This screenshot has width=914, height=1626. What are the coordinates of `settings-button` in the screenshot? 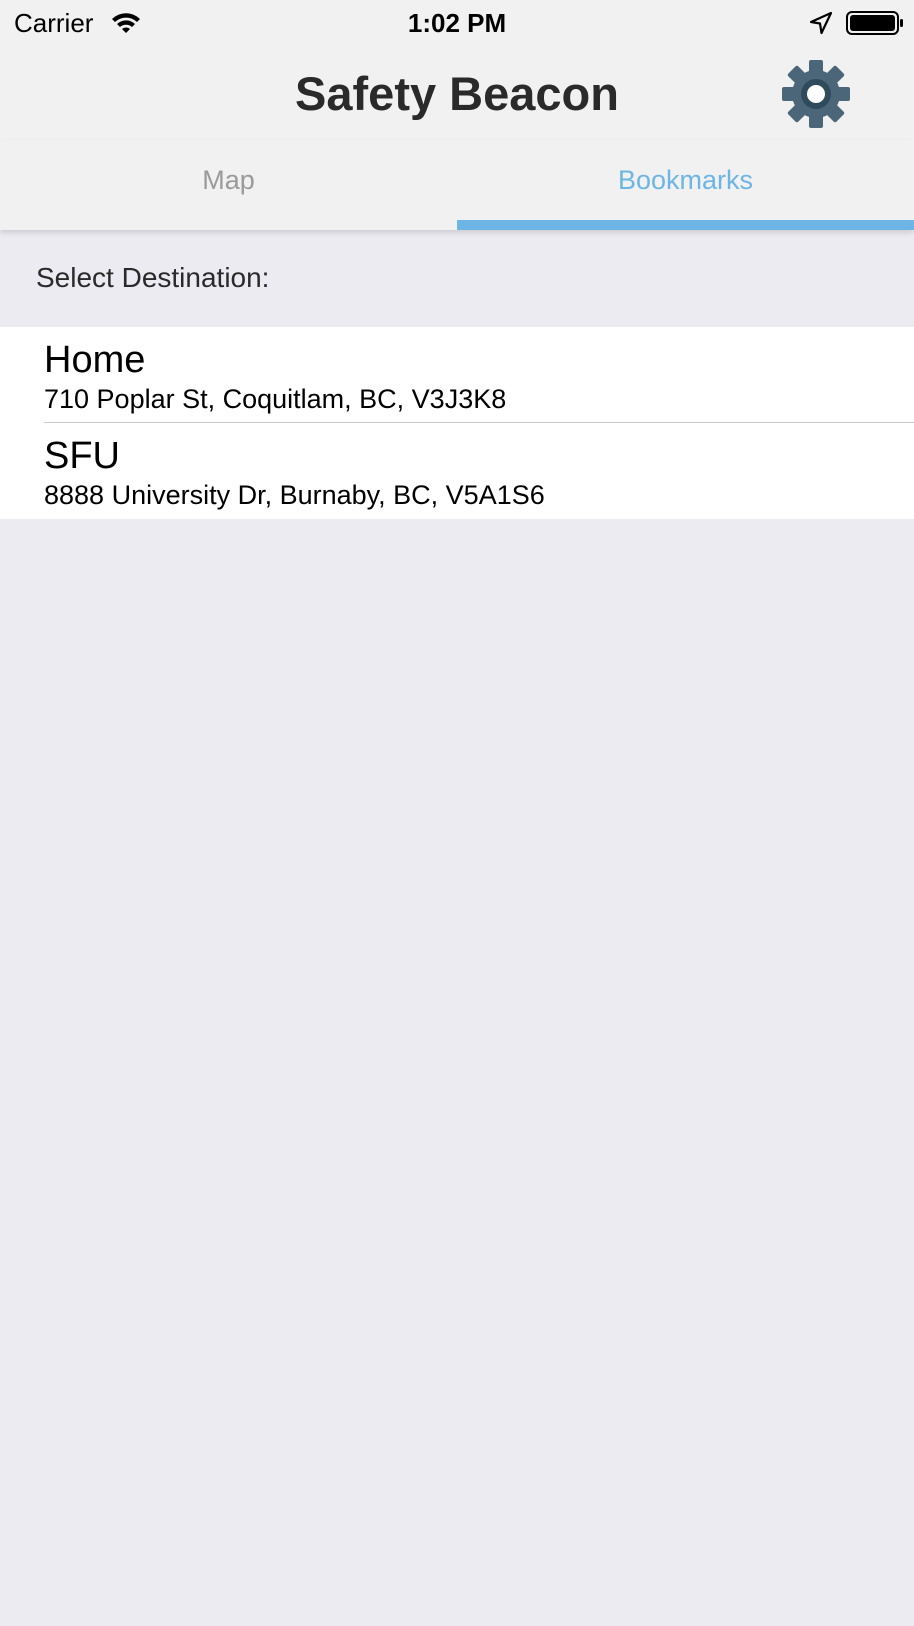 It's located at (816, 94).